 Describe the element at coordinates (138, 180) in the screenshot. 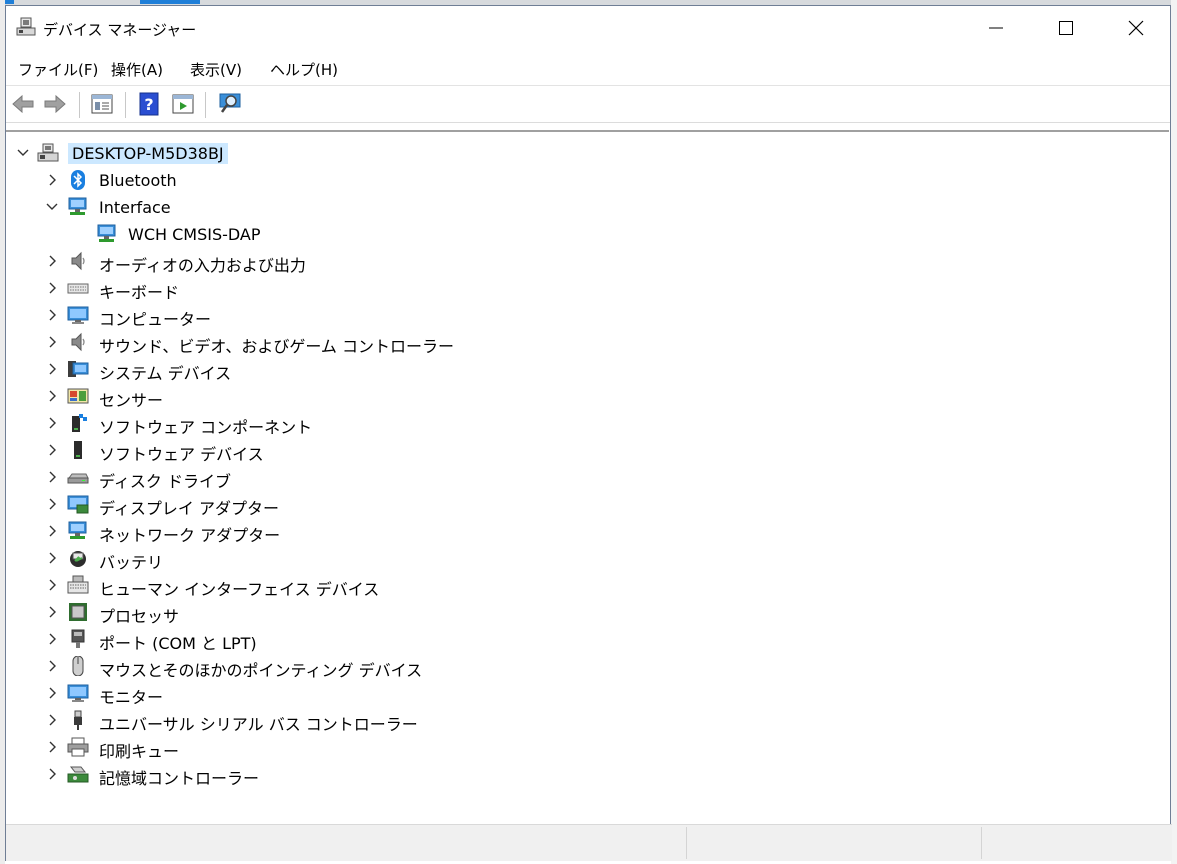

I see `tree-item-label: Bluetooth` at that location.